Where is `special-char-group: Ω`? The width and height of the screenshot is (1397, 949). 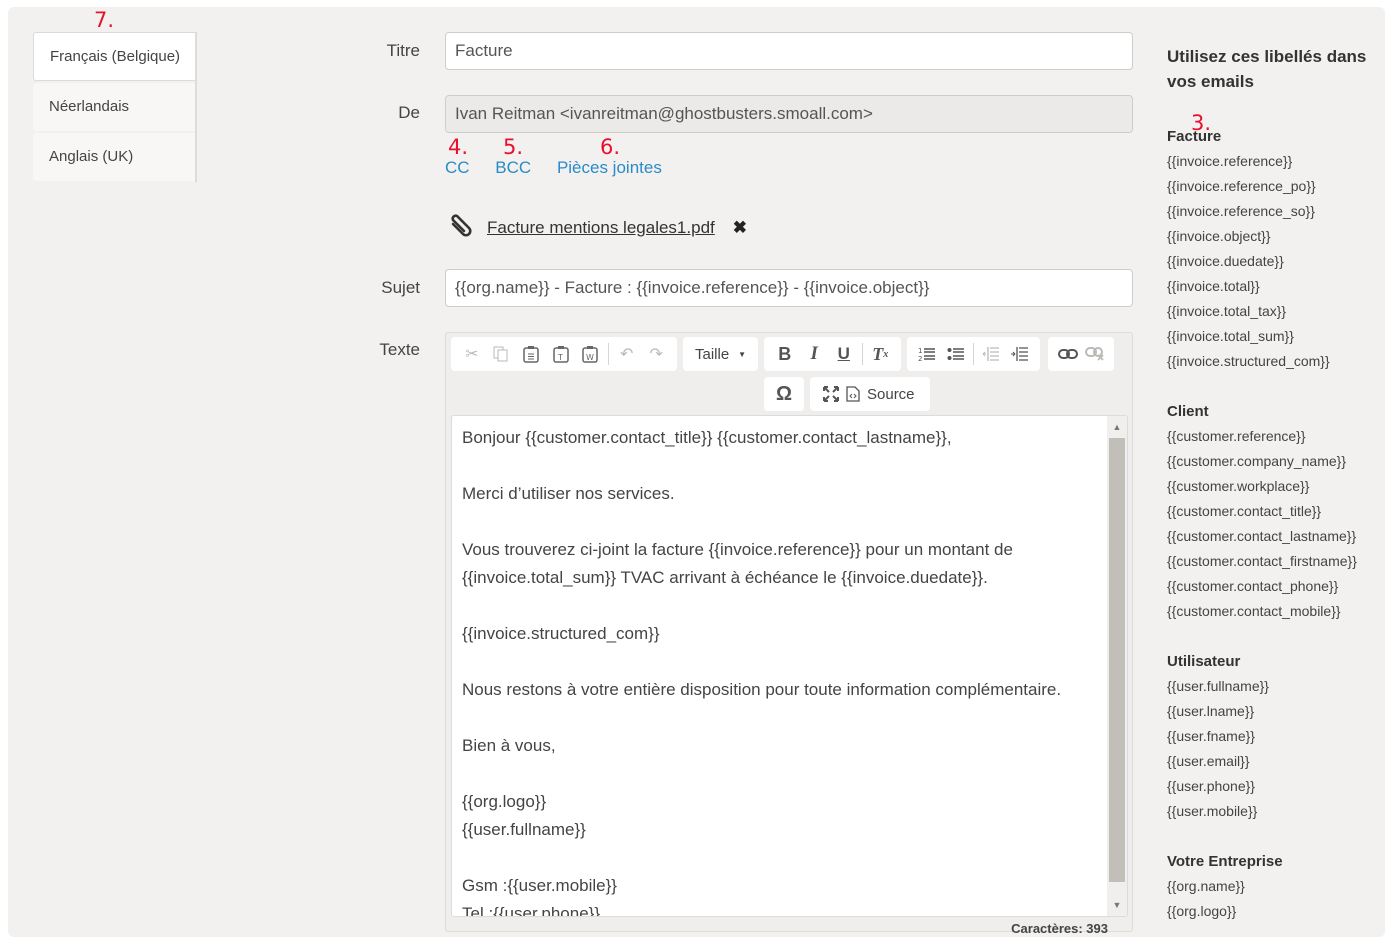 special-char-group: Ω is located at coordinates (784, 394).